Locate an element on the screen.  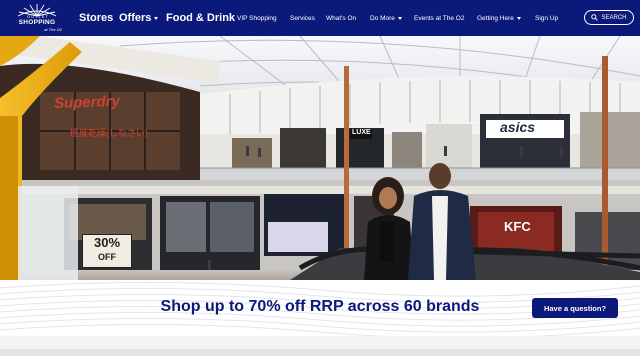
superdry-japanese-sign: 極度乾燥(しなさい) is located at coordinates (109, 133).